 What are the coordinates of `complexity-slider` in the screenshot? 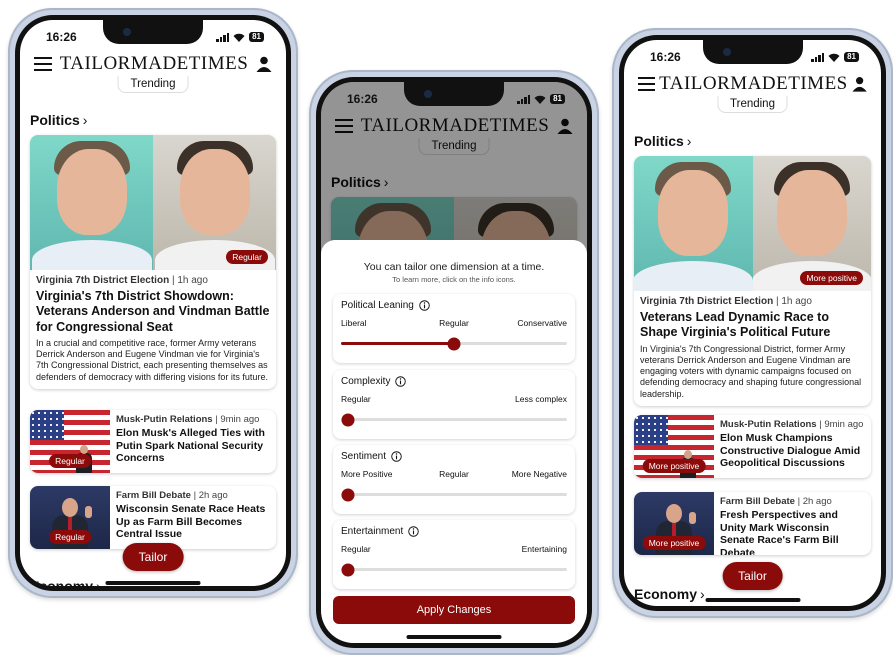 It's located at (454, 419).